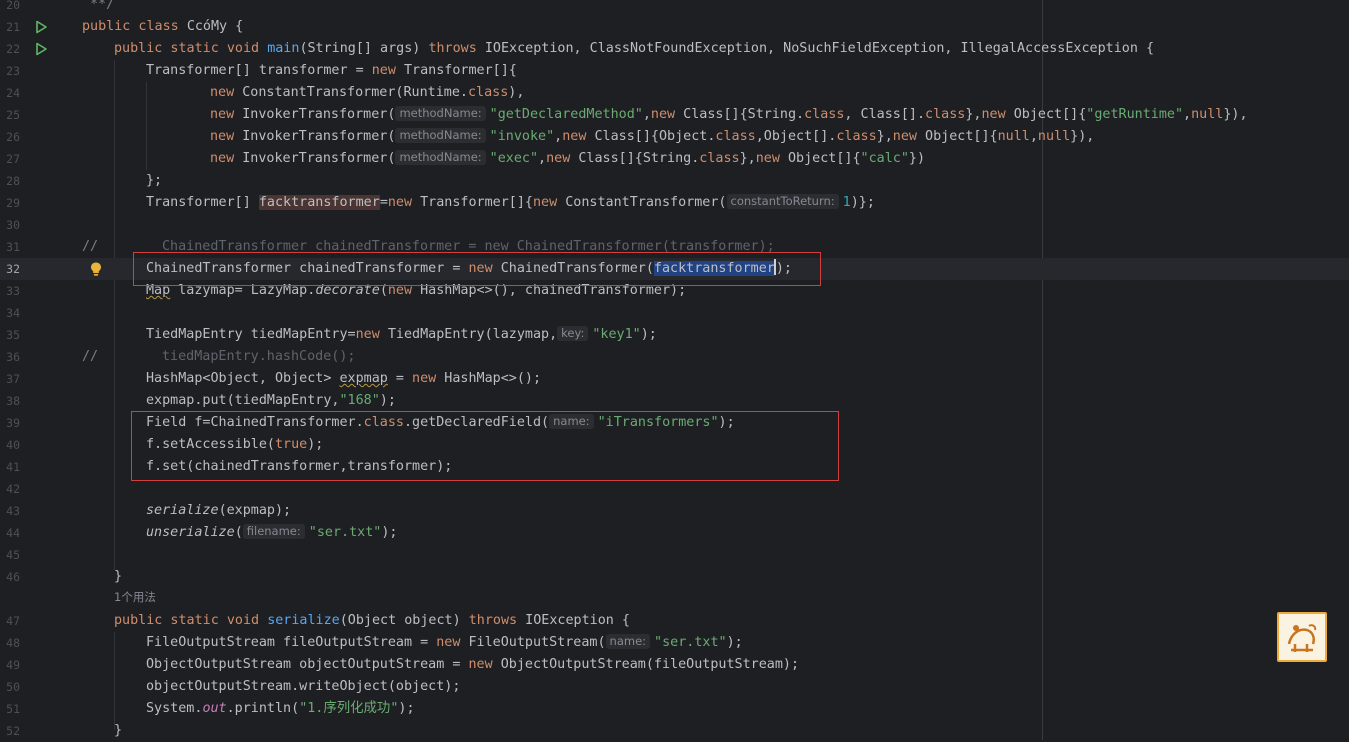 This screenshot has width=1349, height=742. I want to click on code-line: 34, so click(674, 313).